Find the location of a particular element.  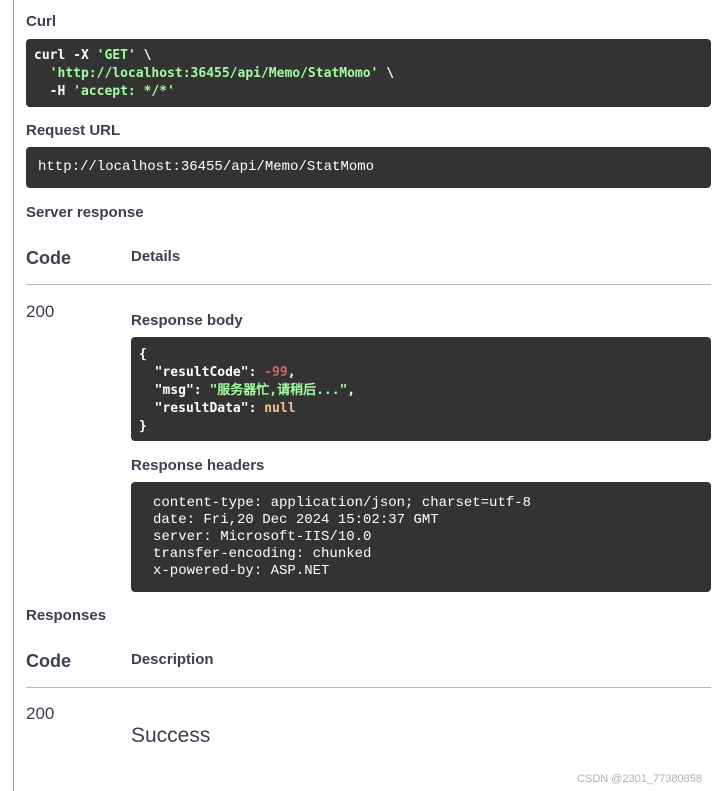

curl-header-value: 'accept: */*' is located at coordinates (124, 91).